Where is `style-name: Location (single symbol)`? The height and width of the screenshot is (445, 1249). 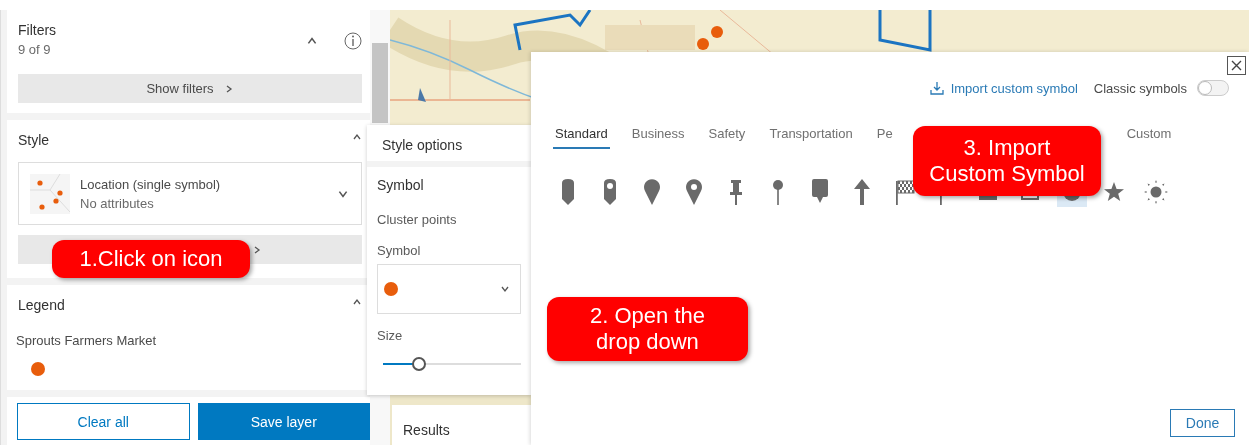 style-name: Location (single symbol) is located at coordinates (151, 184).